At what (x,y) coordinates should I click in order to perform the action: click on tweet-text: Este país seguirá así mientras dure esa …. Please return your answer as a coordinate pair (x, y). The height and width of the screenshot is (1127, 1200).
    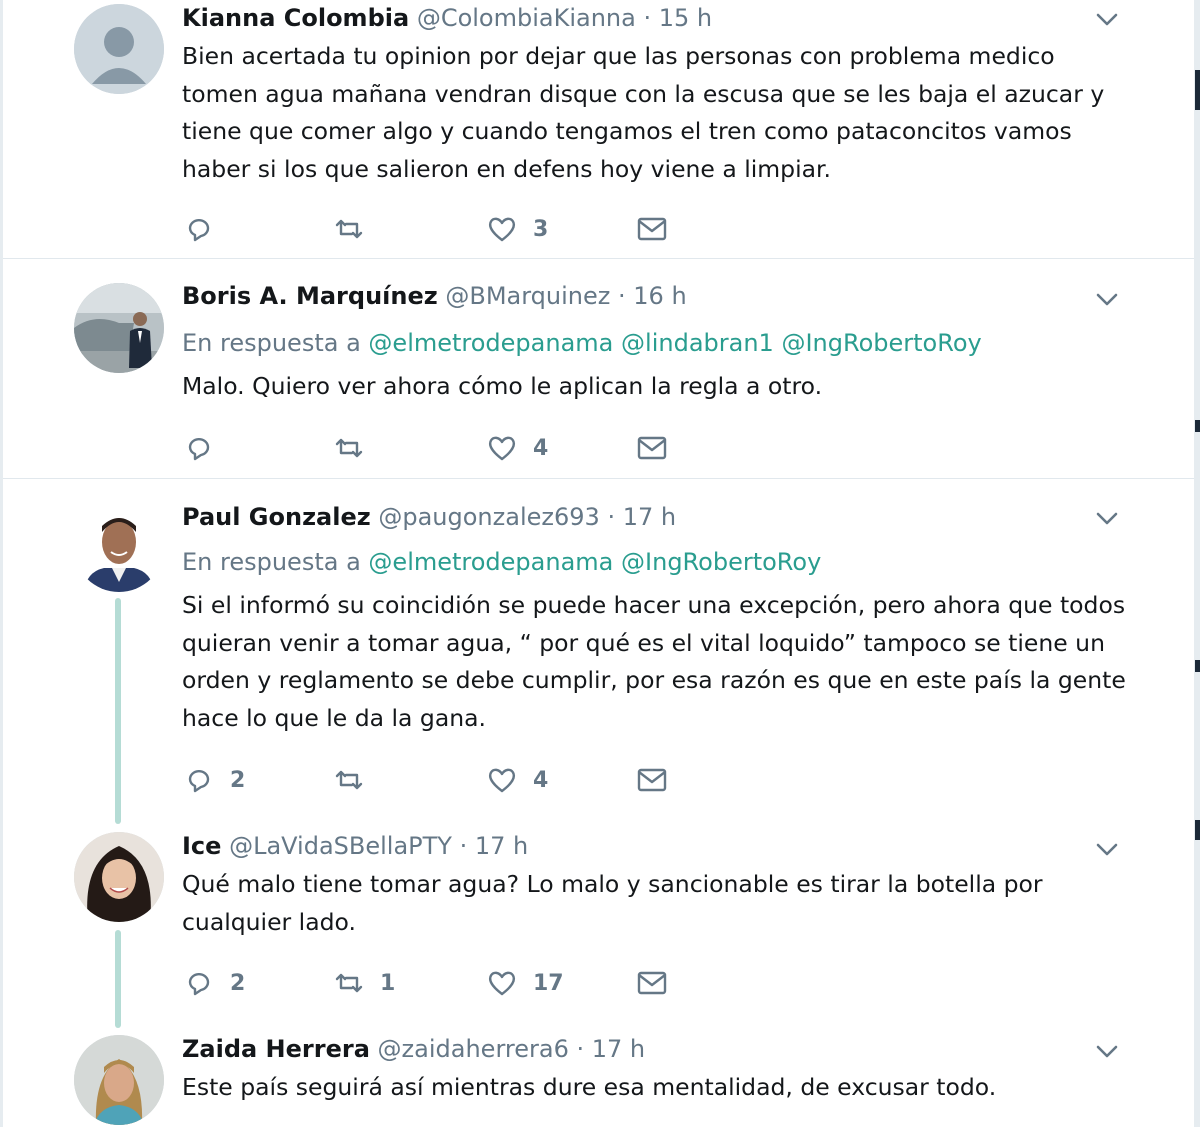
    Looking at the image, I should click on (589, 1087).